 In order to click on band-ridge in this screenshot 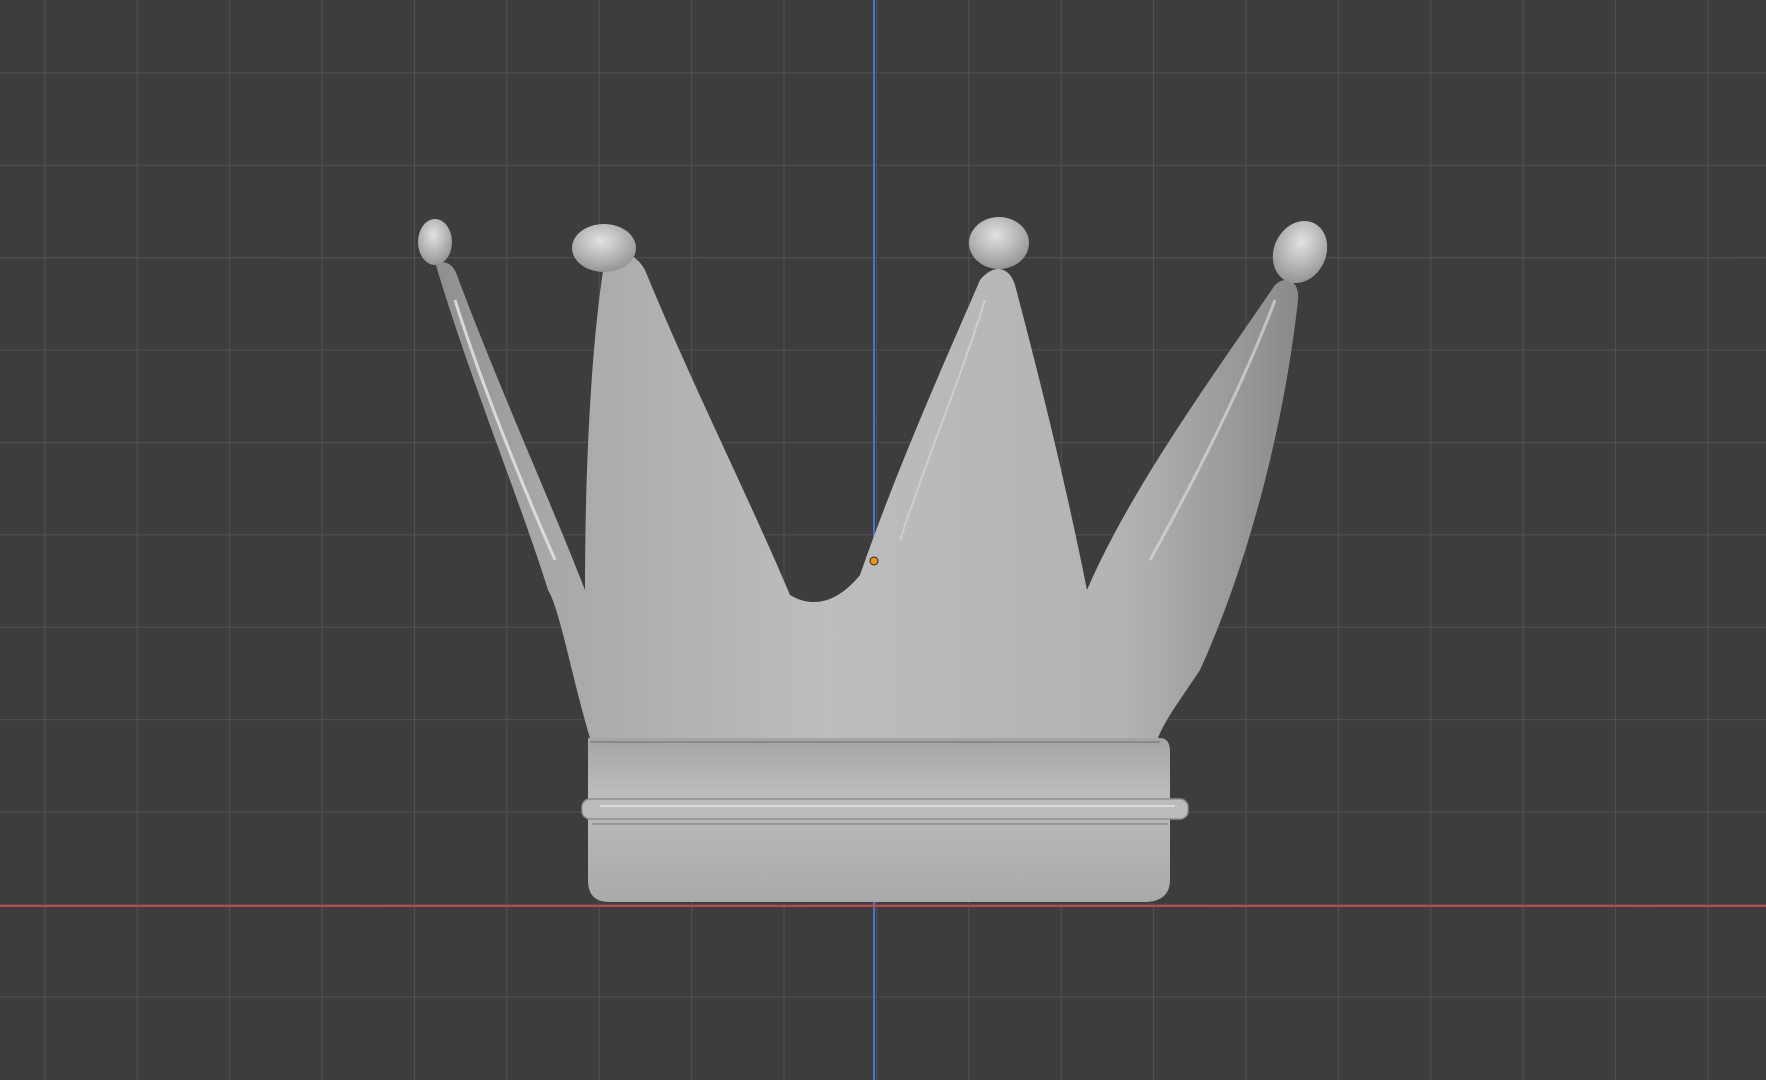, I will do `click(885, 809)`.